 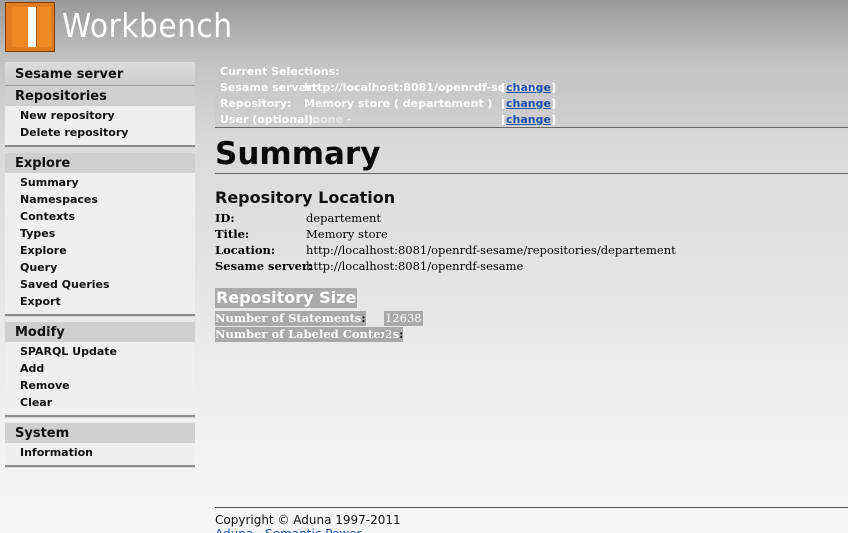 What do you see at coordinates (100, 452) in the screenshot?
I see `sidebar-item-information: Information` at bounding box center [100, 452].